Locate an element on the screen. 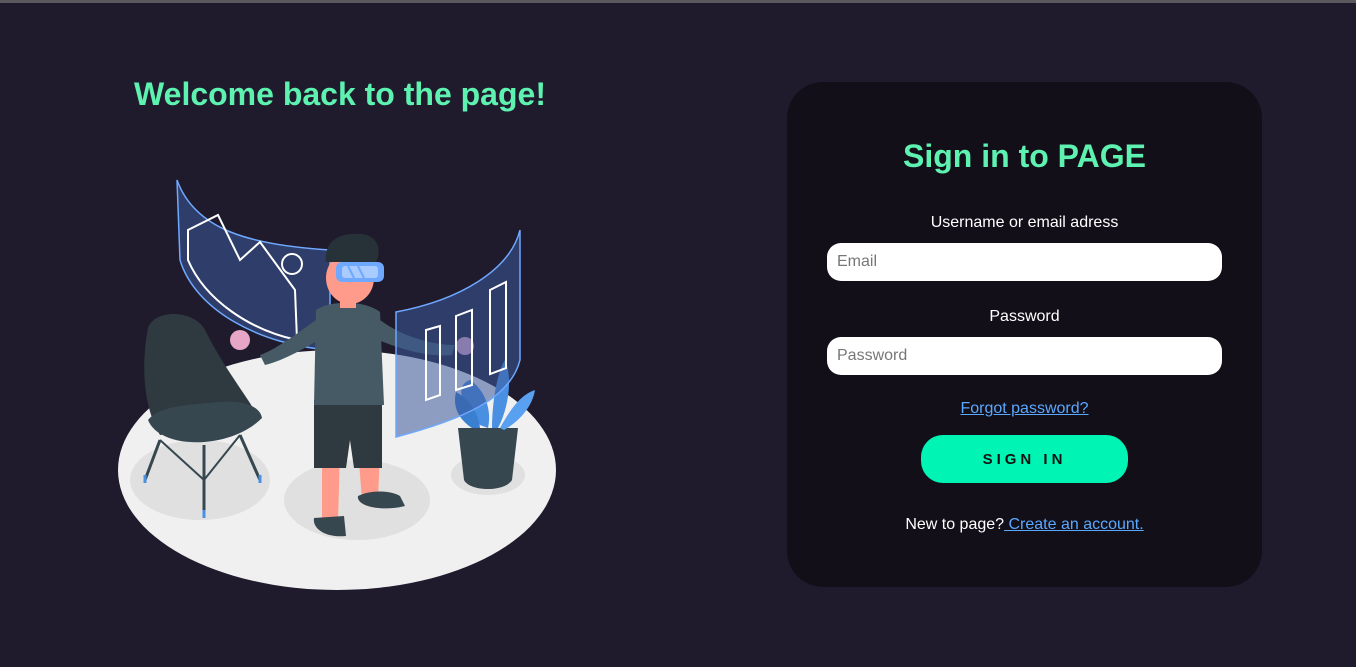 Image resolution: width=1356 pixels, height=667 pixels. sign-in-button: SIGN IN is located at coordinates (1024, 459).